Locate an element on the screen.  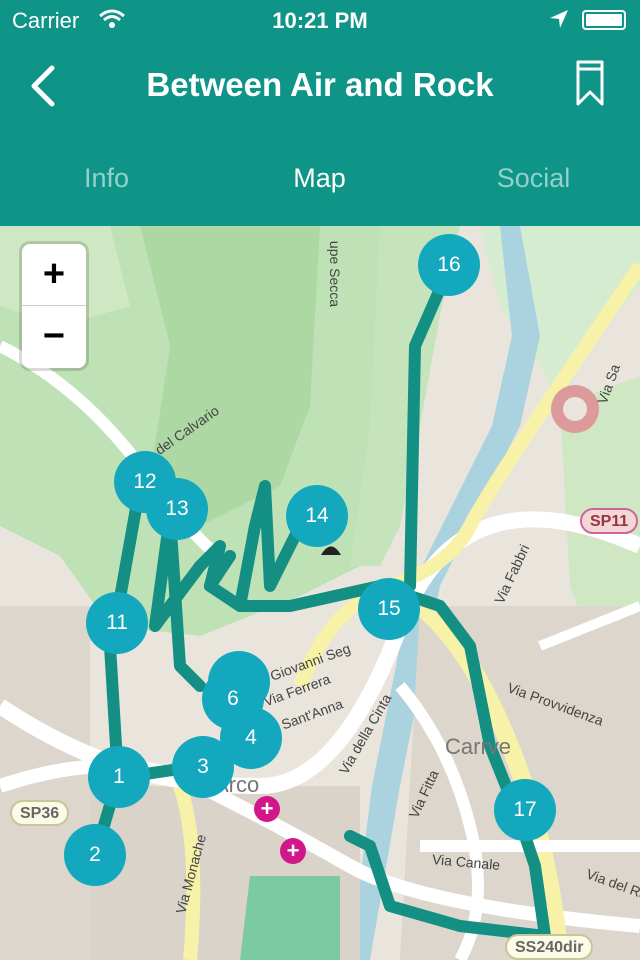
page-title: Between Air and Rock is located at coordinates (320, 84).